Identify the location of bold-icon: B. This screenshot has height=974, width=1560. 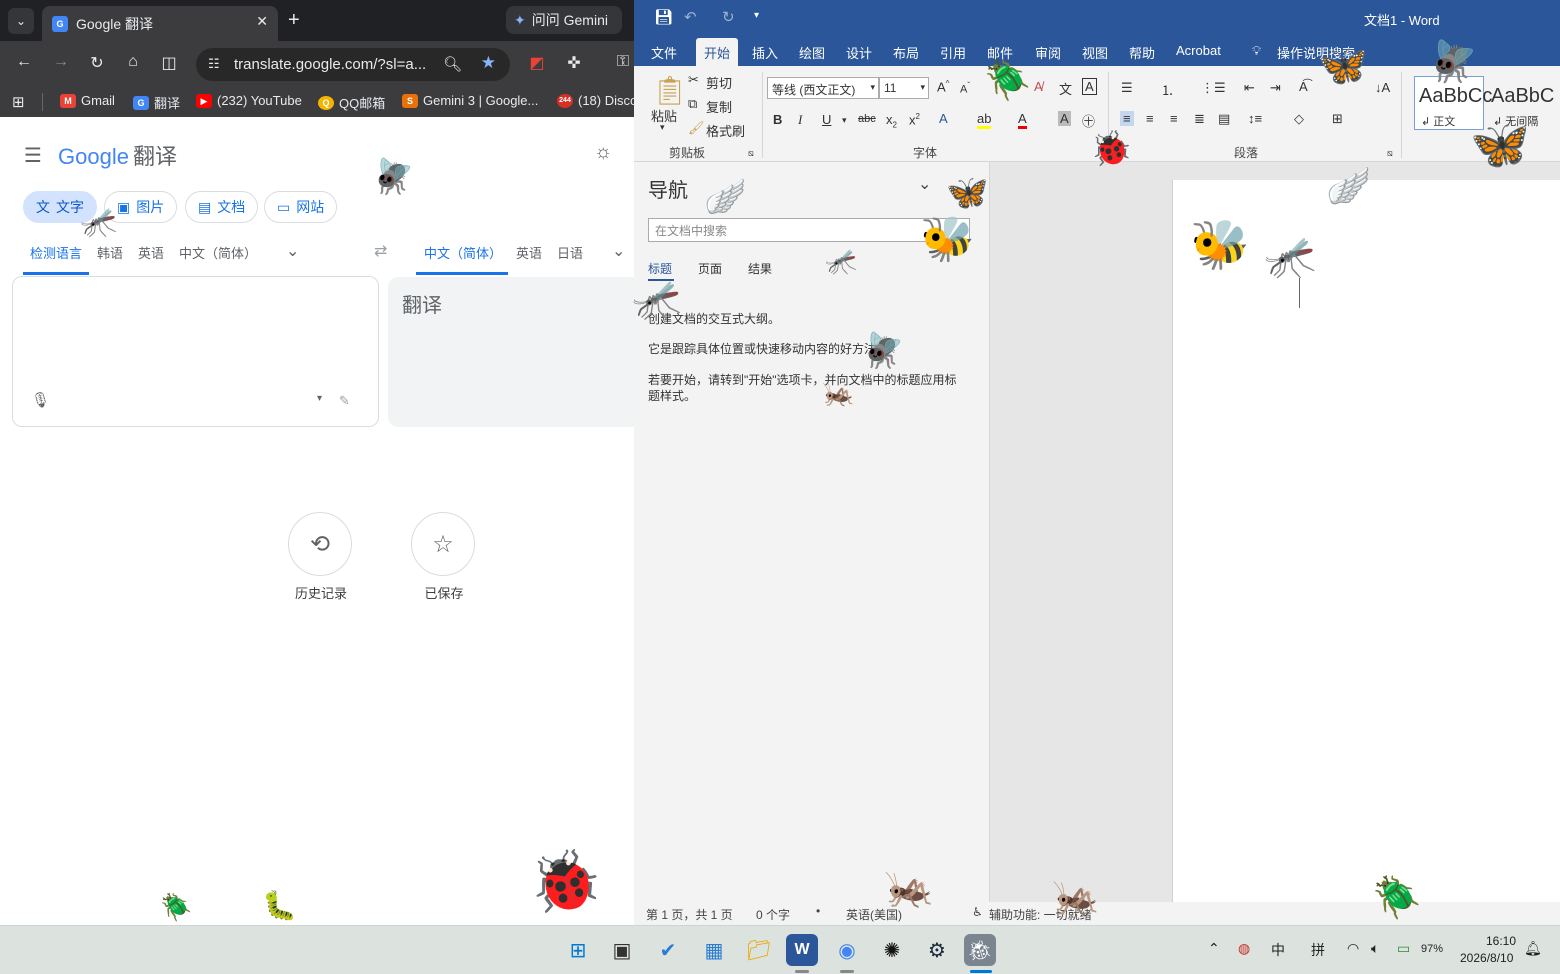
(777, 119).